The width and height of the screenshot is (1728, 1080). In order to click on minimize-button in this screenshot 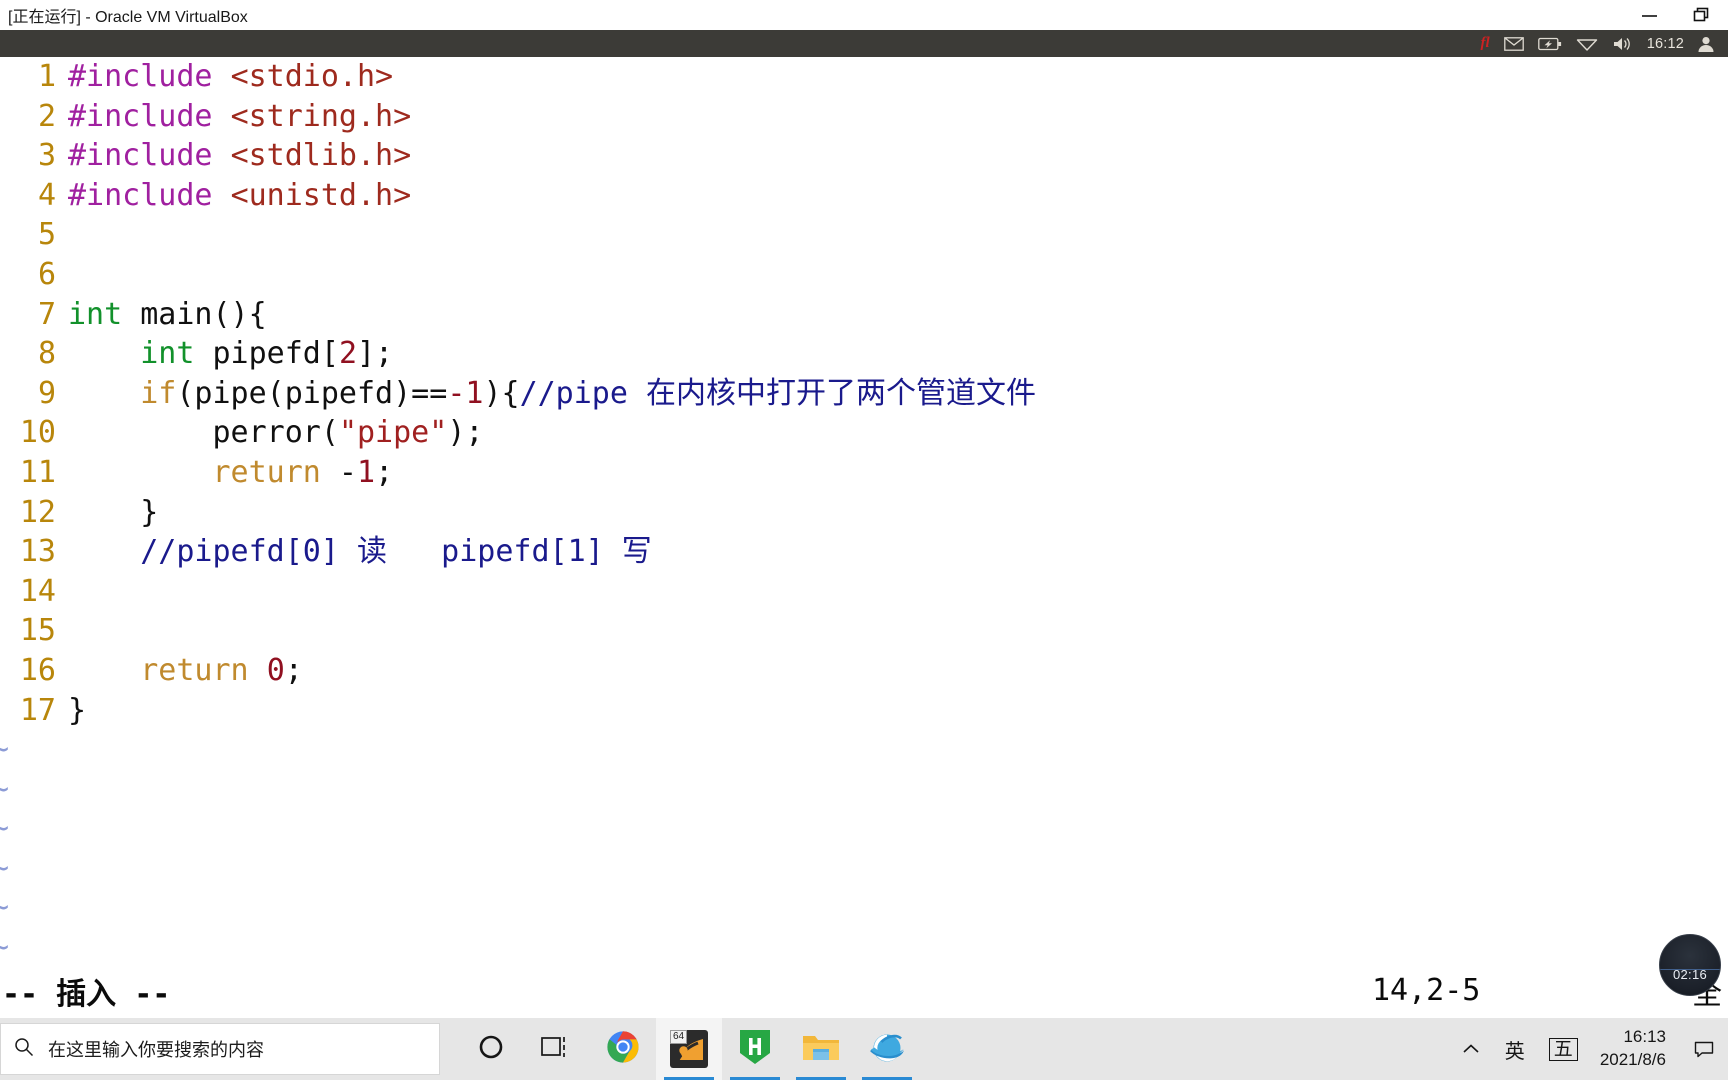, I will do `click(1650, 15)`.